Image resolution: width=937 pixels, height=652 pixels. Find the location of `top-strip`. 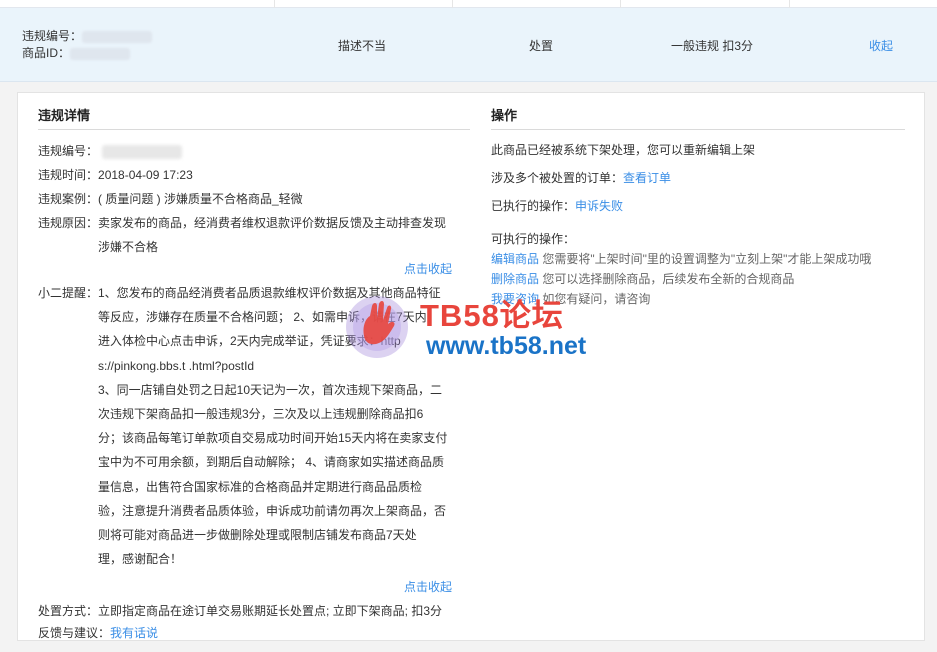

top-strip is located at coordinates (468, 4).